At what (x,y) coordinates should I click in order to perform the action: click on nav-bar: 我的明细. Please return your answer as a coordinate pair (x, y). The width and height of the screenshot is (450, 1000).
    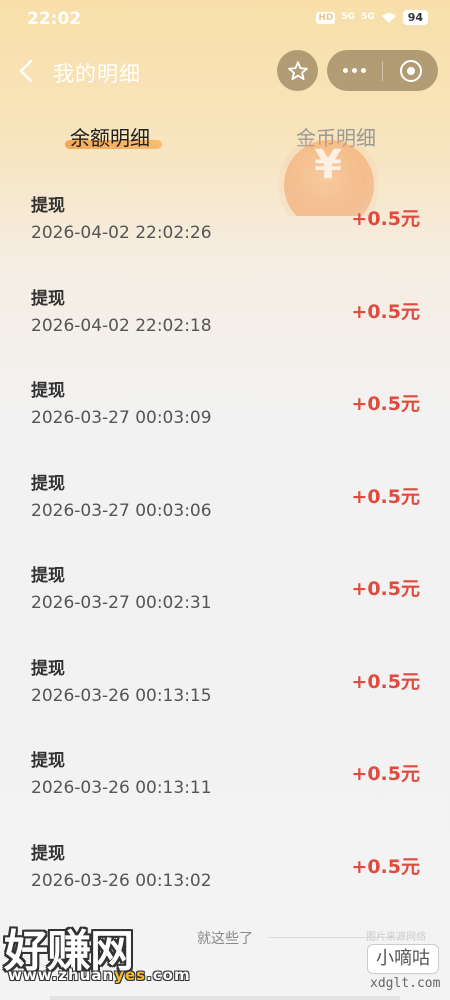
    Looking at the image, I should click on (225, 72).